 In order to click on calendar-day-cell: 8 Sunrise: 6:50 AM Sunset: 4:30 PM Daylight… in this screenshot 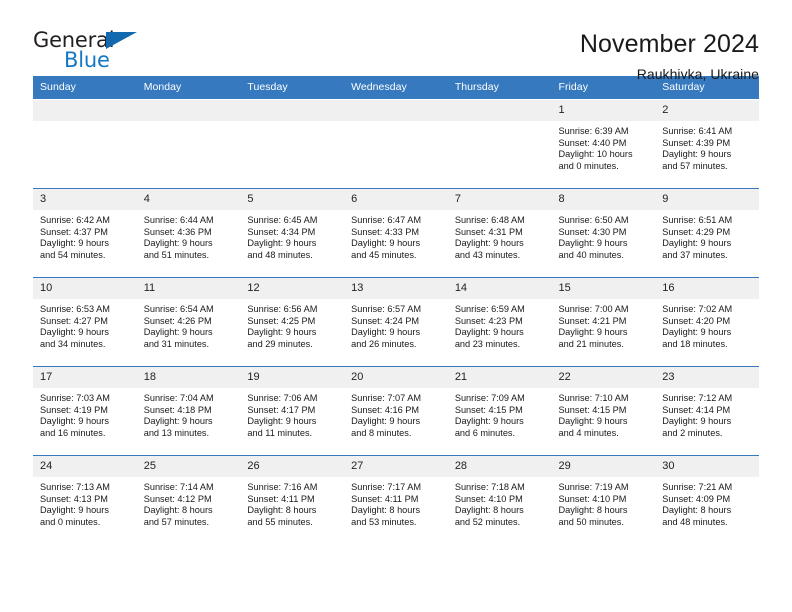, I will do `click(603, 233)`.